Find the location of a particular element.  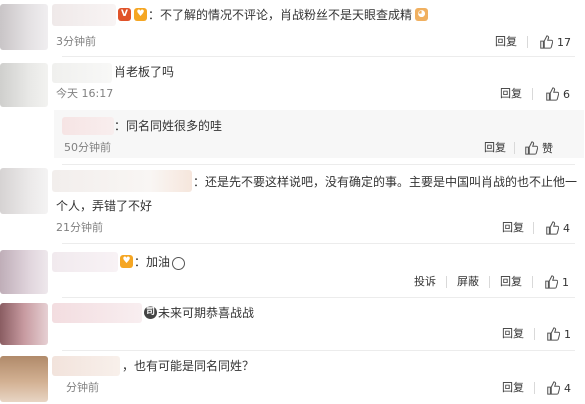

comment-time: 分钟前 is located at coordinates (82, 387).